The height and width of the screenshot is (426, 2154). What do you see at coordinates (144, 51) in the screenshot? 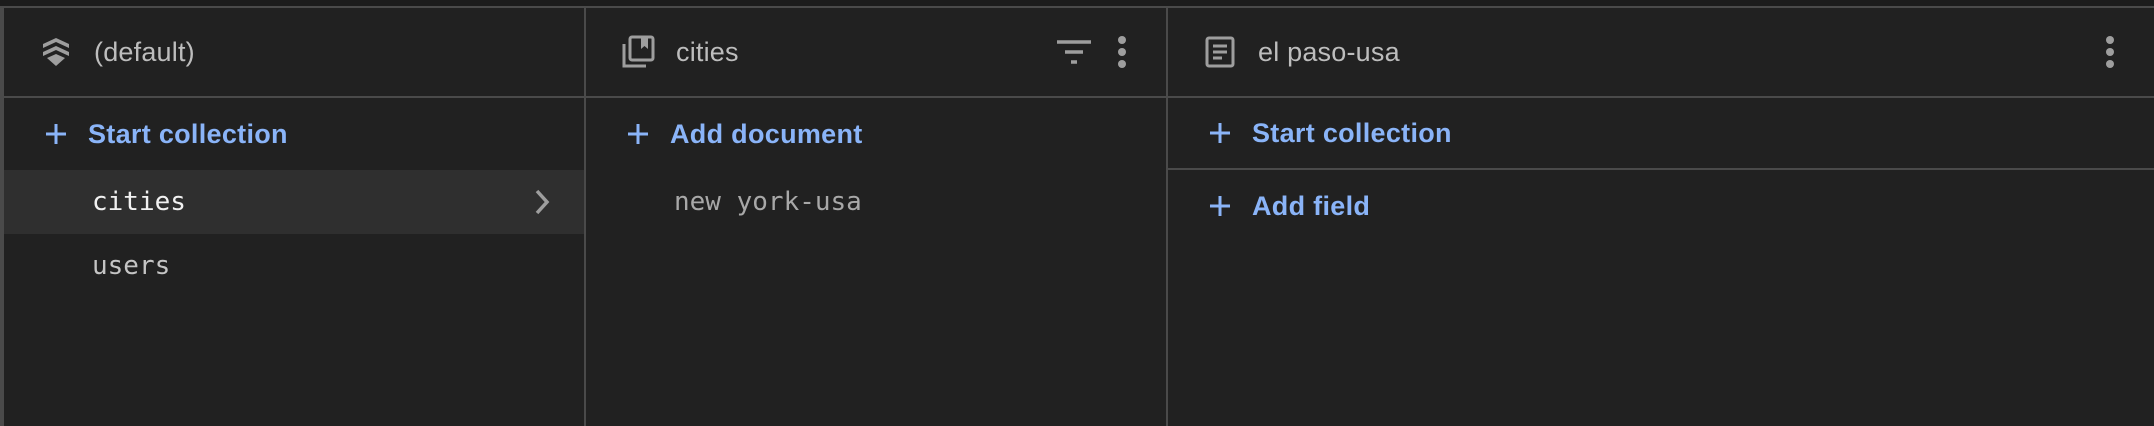
I see `panel-title: (default)` at bounding box center [144, 51].